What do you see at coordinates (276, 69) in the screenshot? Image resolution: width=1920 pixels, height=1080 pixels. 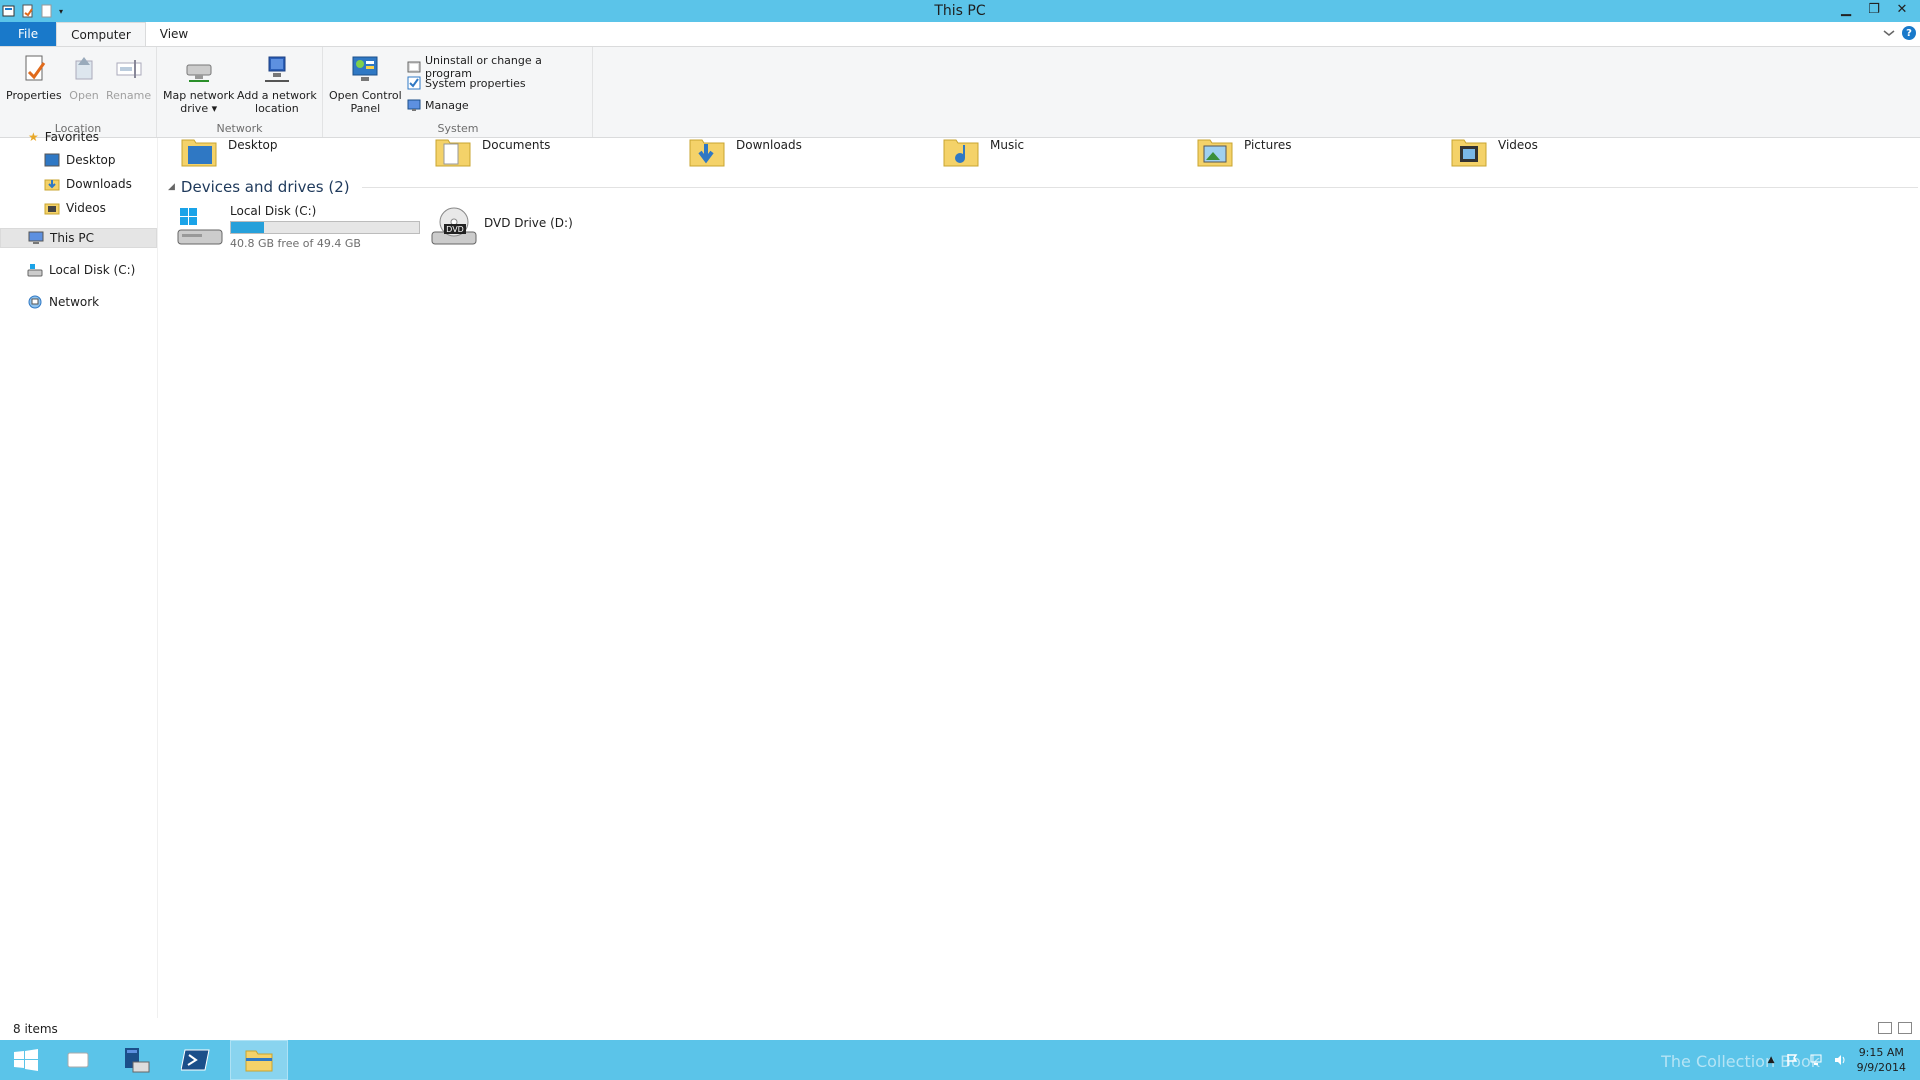 I see `add-network-location-icon` at bounding box center [276, 69].